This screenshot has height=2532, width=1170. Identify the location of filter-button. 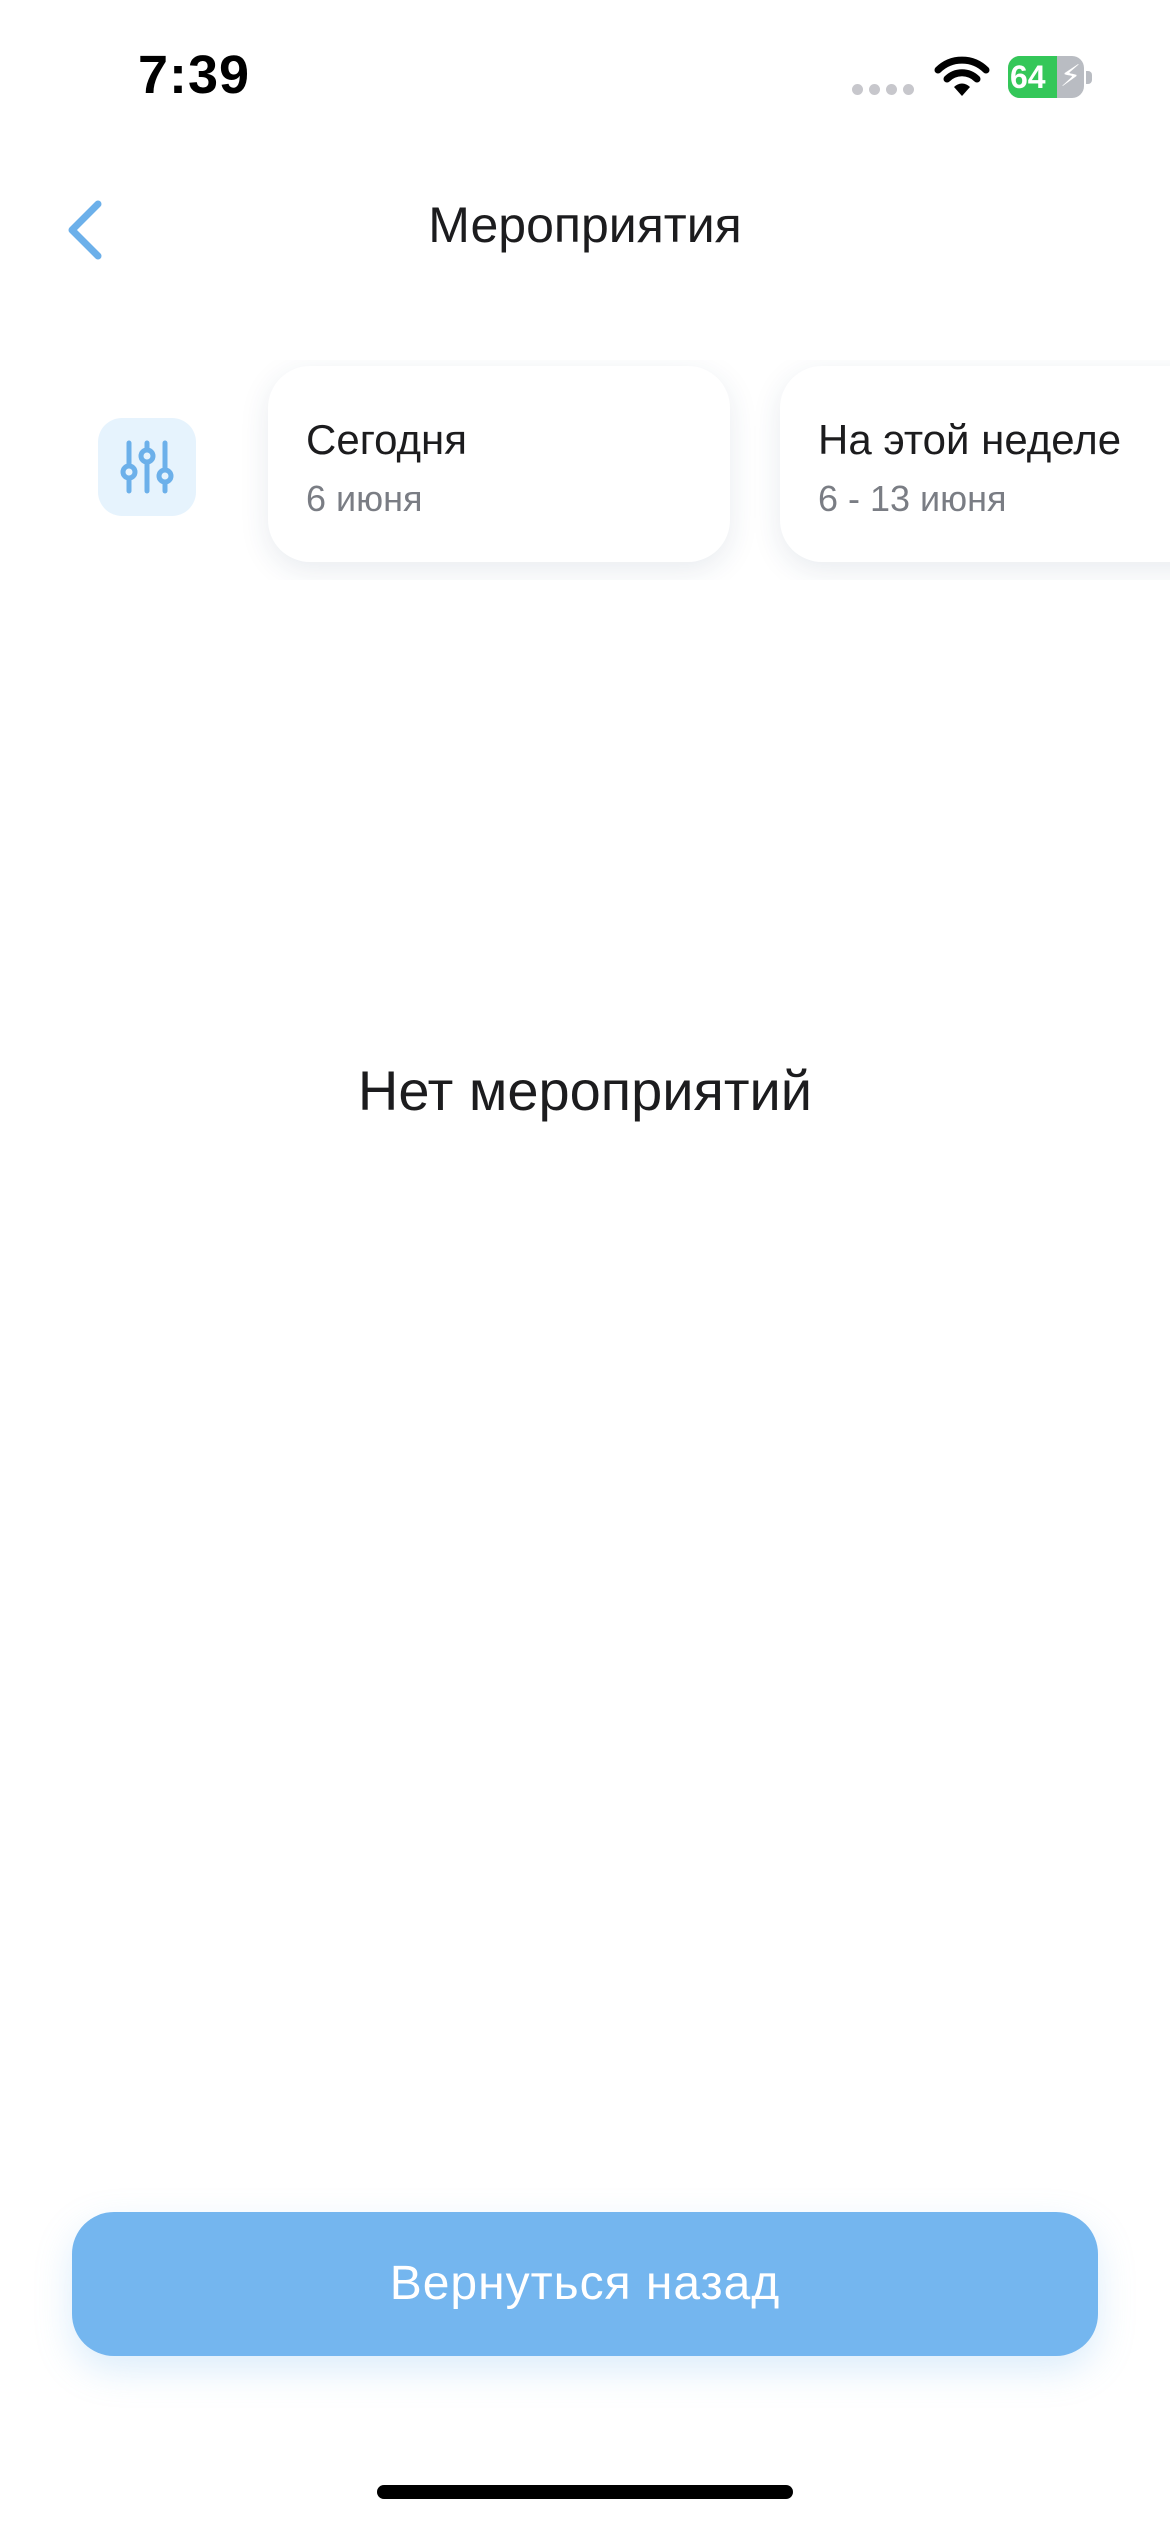
(147, 467).